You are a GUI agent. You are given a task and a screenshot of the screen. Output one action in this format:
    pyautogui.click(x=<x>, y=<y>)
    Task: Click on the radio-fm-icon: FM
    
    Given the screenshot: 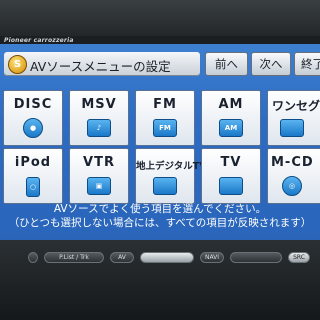 What is the action you would take?
    pyautogui.click(x=165, y=128)
    